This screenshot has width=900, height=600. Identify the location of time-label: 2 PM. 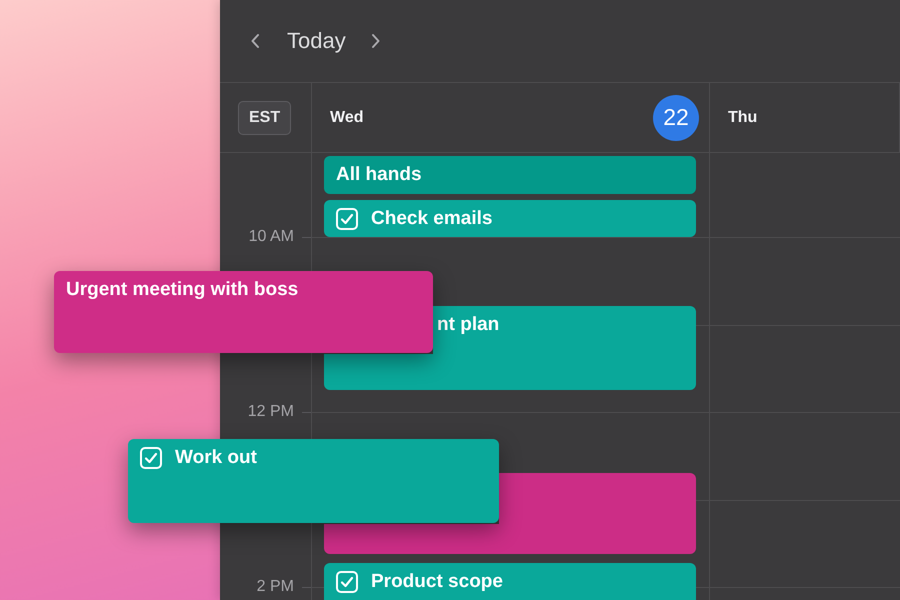
(275, 587).